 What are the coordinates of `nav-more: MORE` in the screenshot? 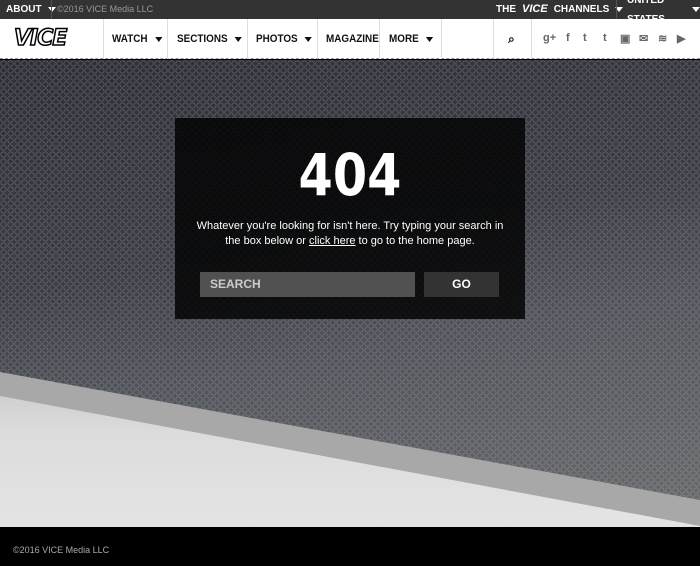 It's located at (411, 39).